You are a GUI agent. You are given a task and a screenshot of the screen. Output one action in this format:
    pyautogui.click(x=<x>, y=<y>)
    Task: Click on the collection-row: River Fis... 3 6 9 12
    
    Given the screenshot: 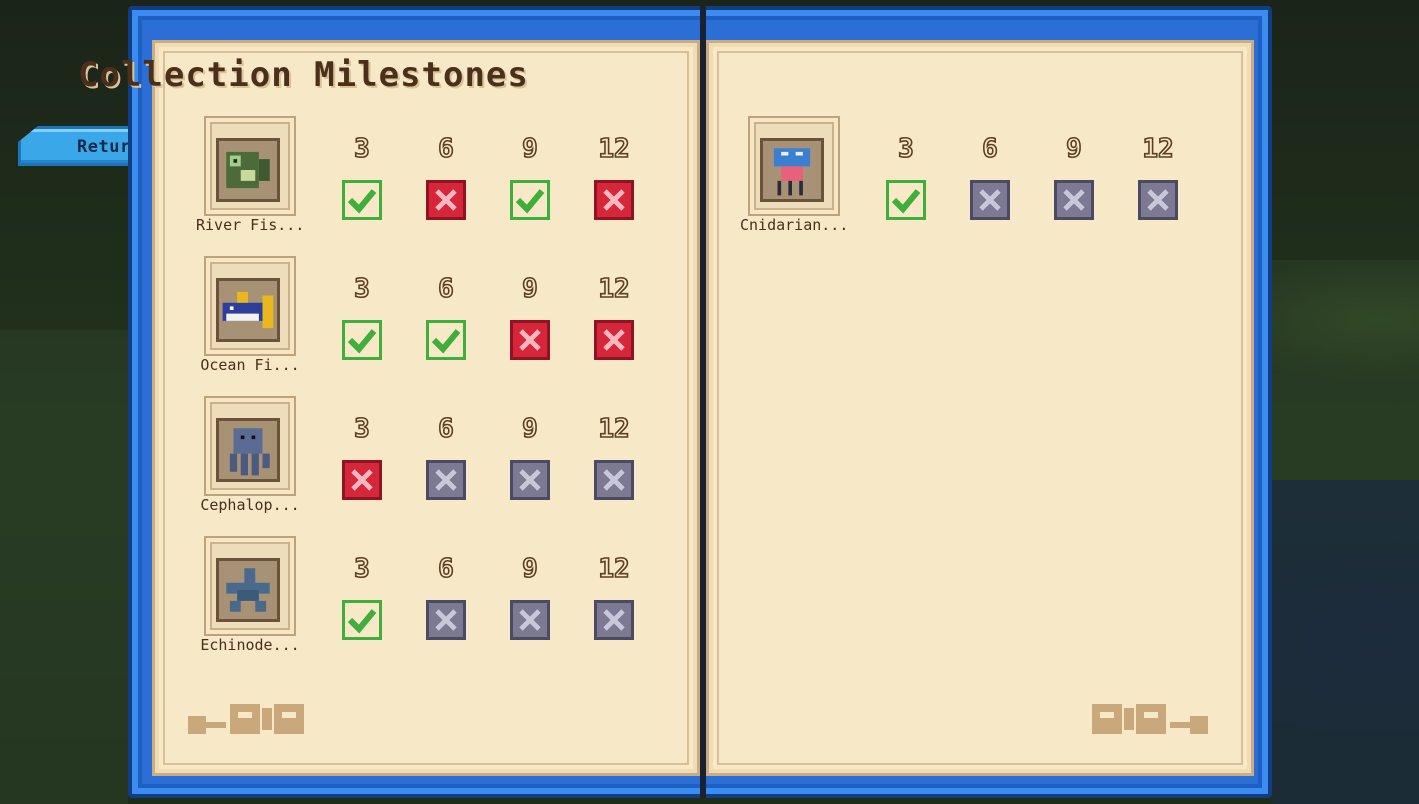 What is the action you would take?
    pyautogui.click(x=429, y=178)
    